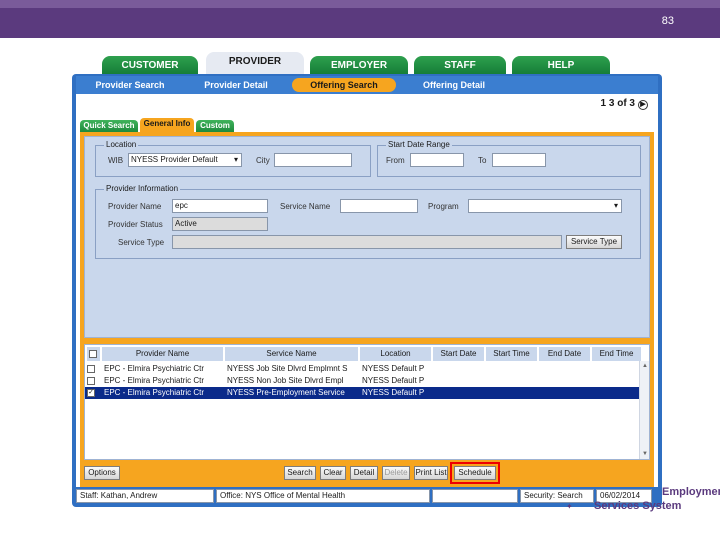 The width and height of the screenshot is (720, 540). Describe the element at coordinates (174, 159) in the screenshot. I see `wib-value: NYESS Provider Default` at that location.